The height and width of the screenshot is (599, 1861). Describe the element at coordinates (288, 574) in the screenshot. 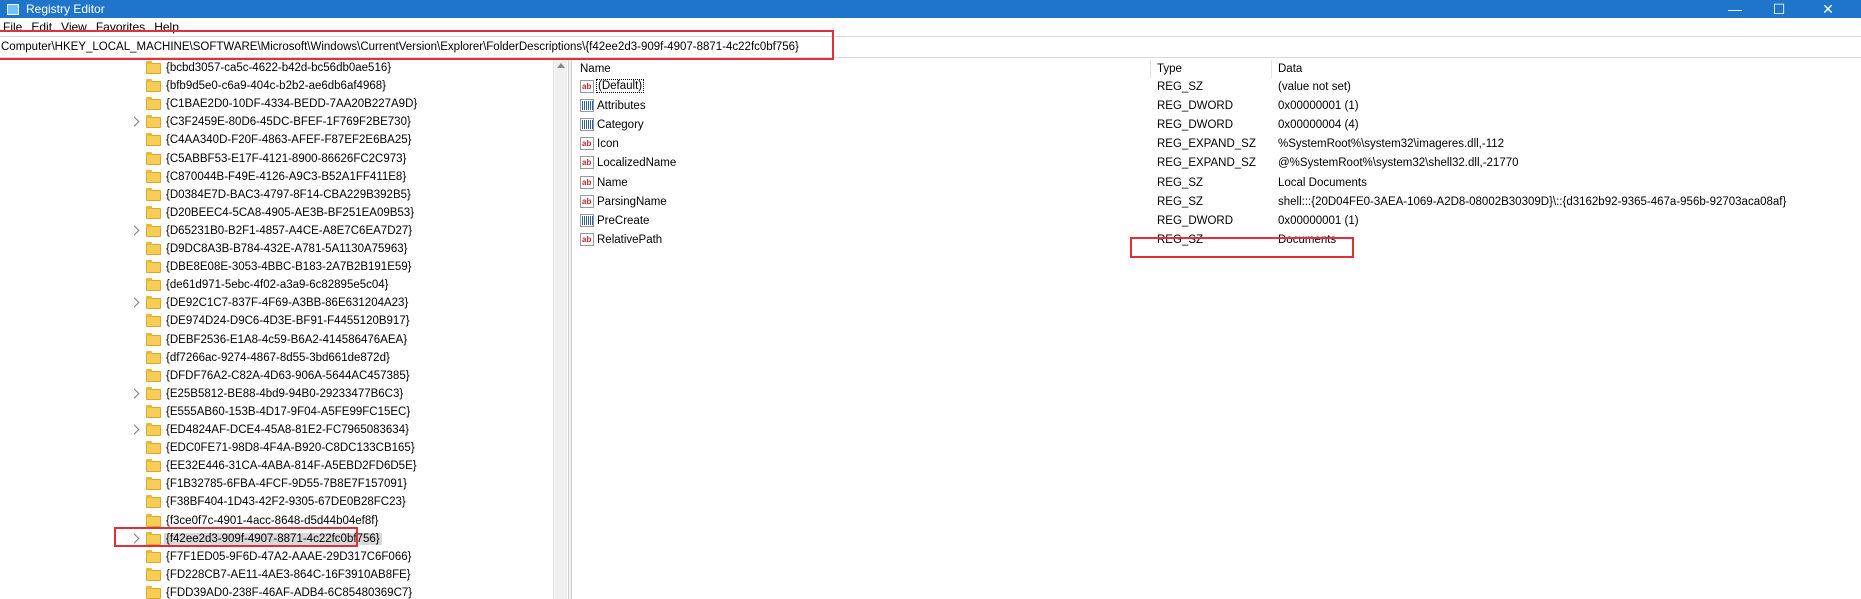

I see `tree-item-label: {FD228CB7-AE11-4AE3-864C-16F3910AB8FE}` at that location.